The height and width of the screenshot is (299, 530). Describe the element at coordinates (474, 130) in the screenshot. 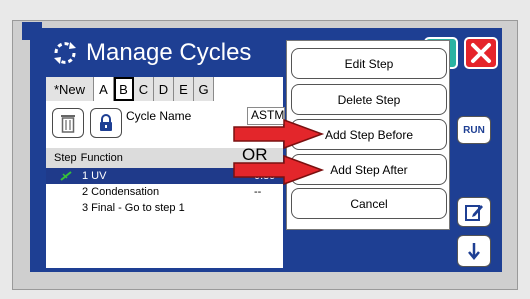

I see `run-button: RUN` at that location.